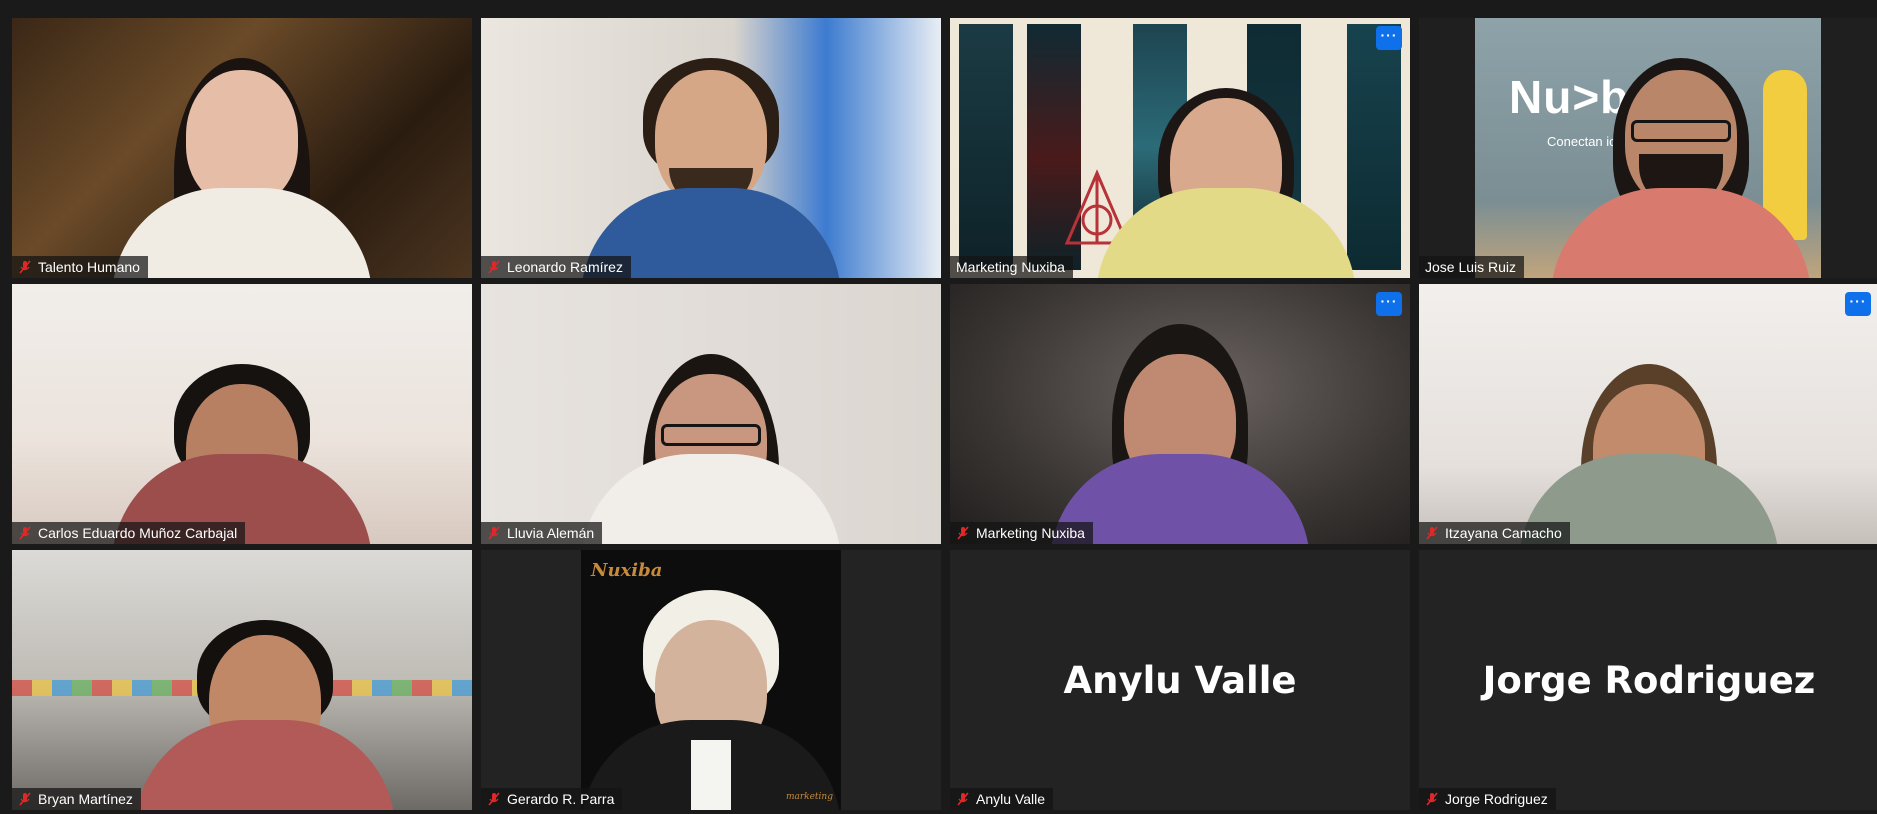 The height and width of the screenshot is (814, 1877). I want to click on participant-name: Leonardo Ramírez, so click(565, 267).